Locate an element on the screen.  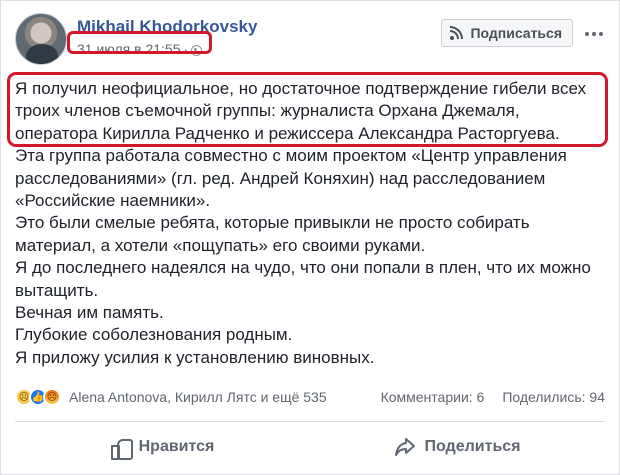
post-line: «Российские наемники». is located at coordinates (113, 201).